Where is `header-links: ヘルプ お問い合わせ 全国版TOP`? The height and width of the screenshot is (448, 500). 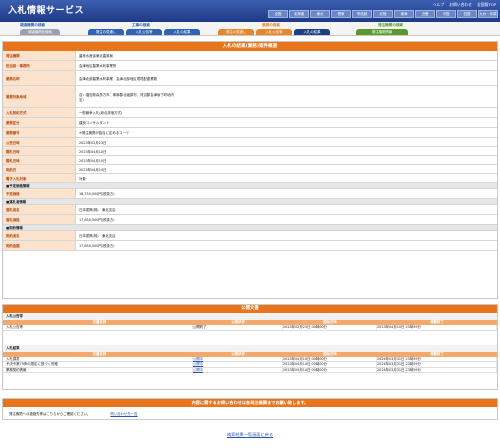
header-links: ヘルプ お問い合わせ 全国版TOP is located at coordinates (464, 5).